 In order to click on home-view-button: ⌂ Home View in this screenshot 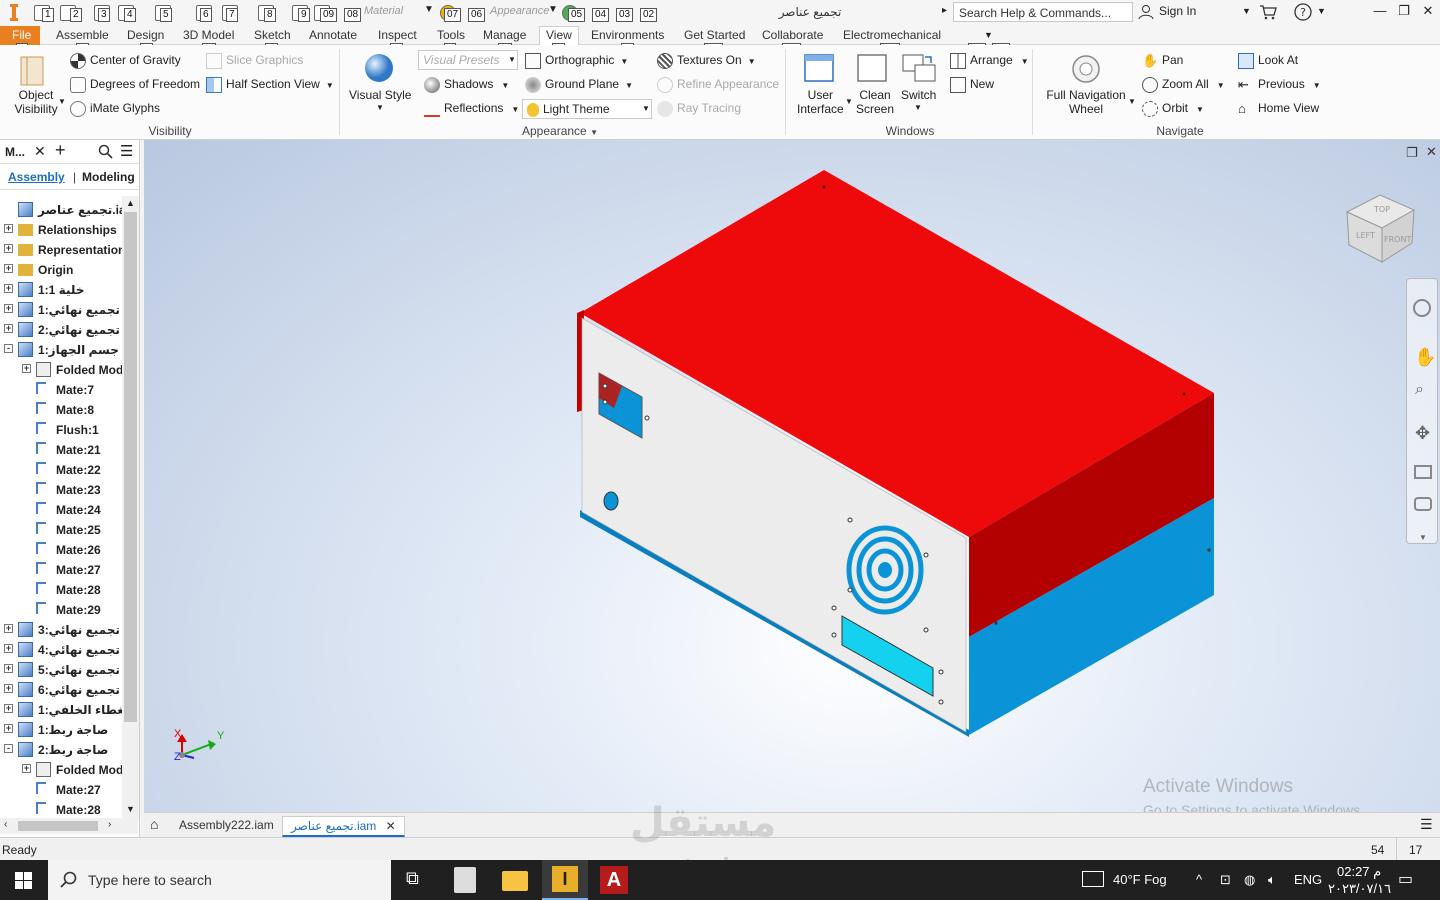, I will do `click(1278, 109)`.